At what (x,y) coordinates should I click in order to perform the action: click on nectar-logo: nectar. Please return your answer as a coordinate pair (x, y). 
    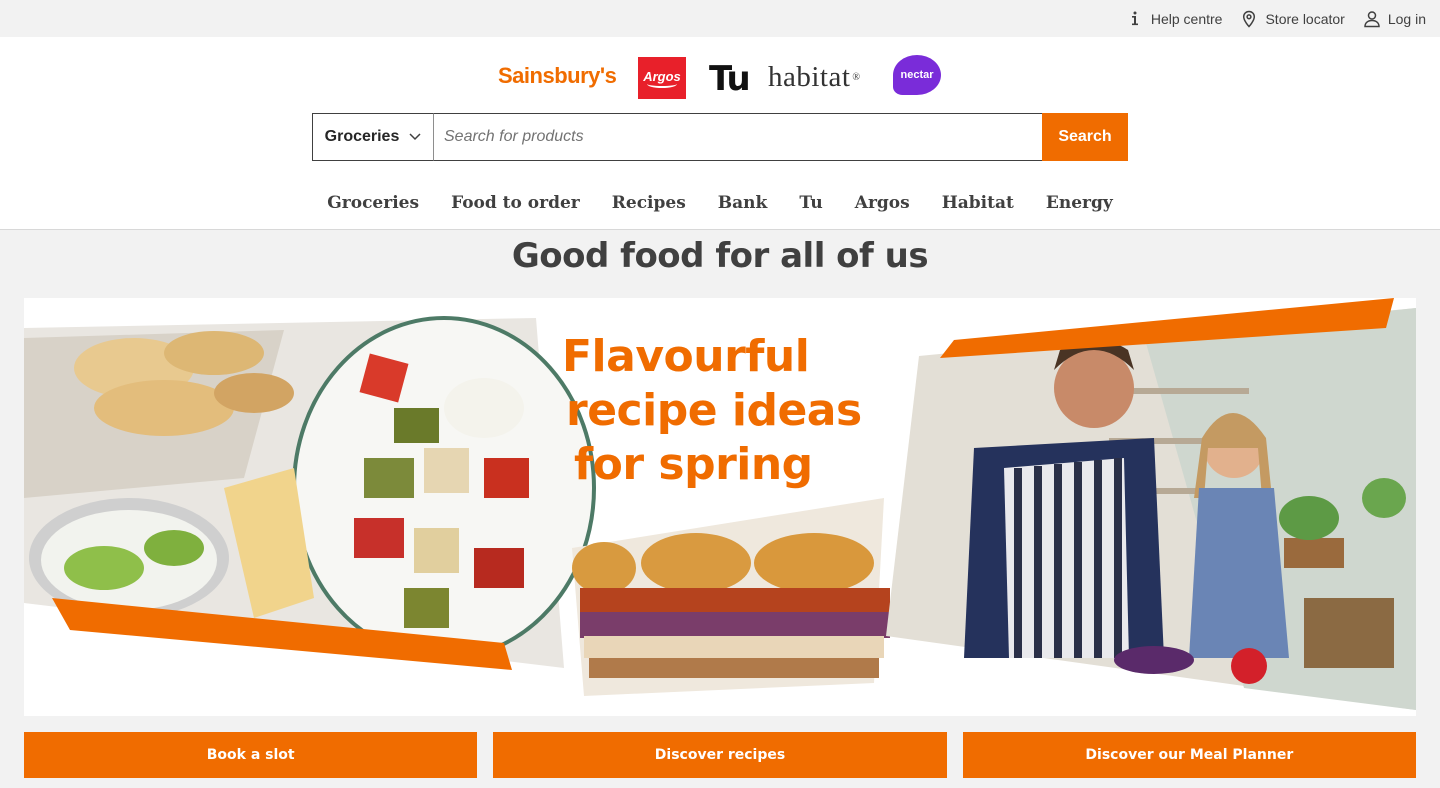
    Looking at the image, I should click on (917, 75).